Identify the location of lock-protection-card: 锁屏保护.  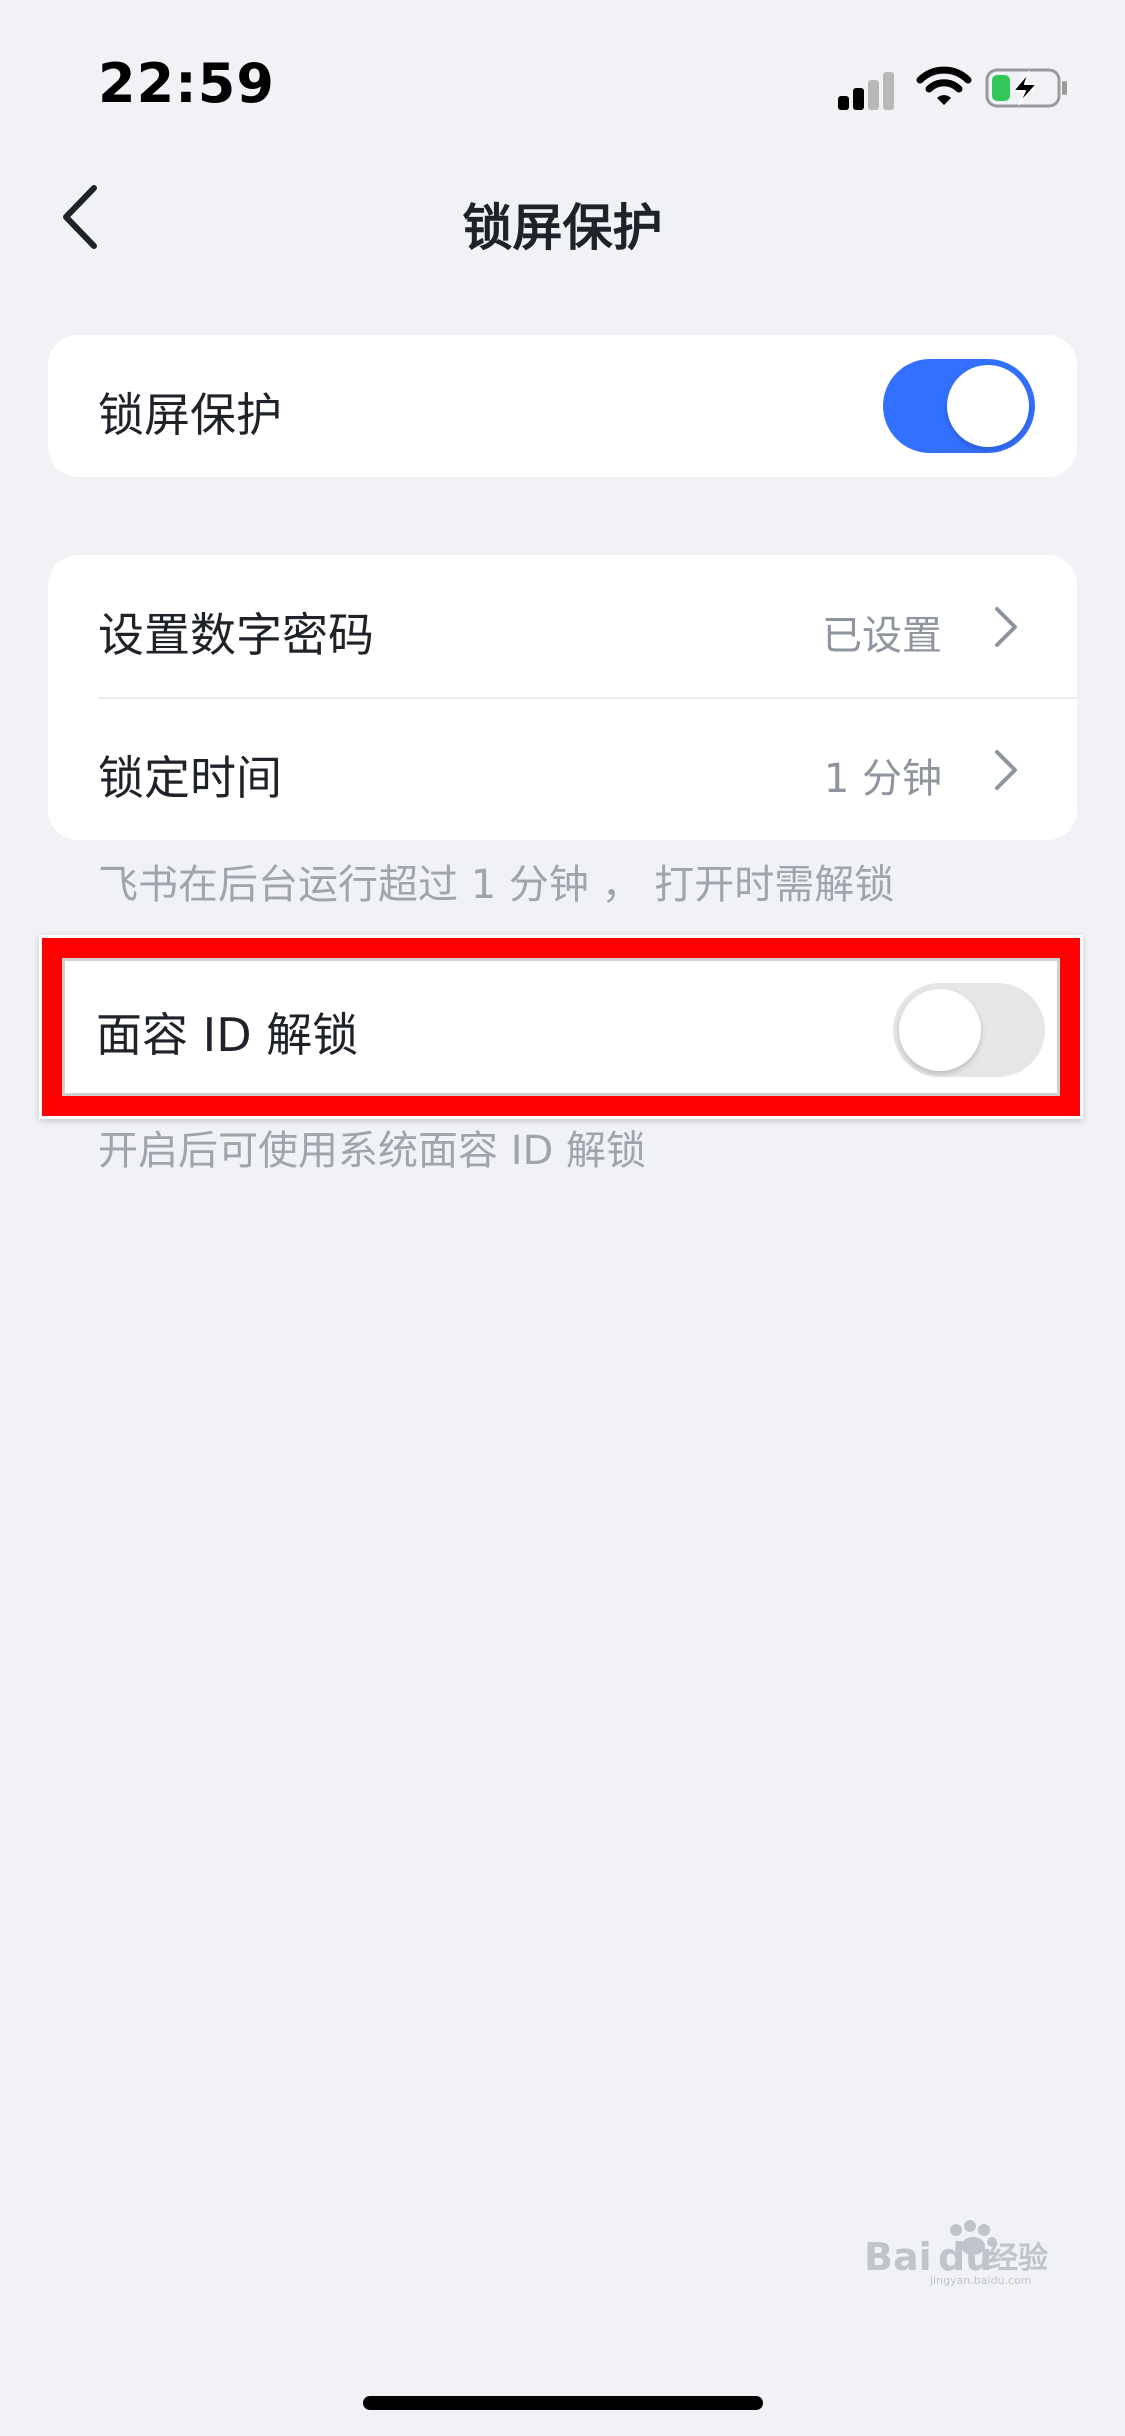
(562, 406).